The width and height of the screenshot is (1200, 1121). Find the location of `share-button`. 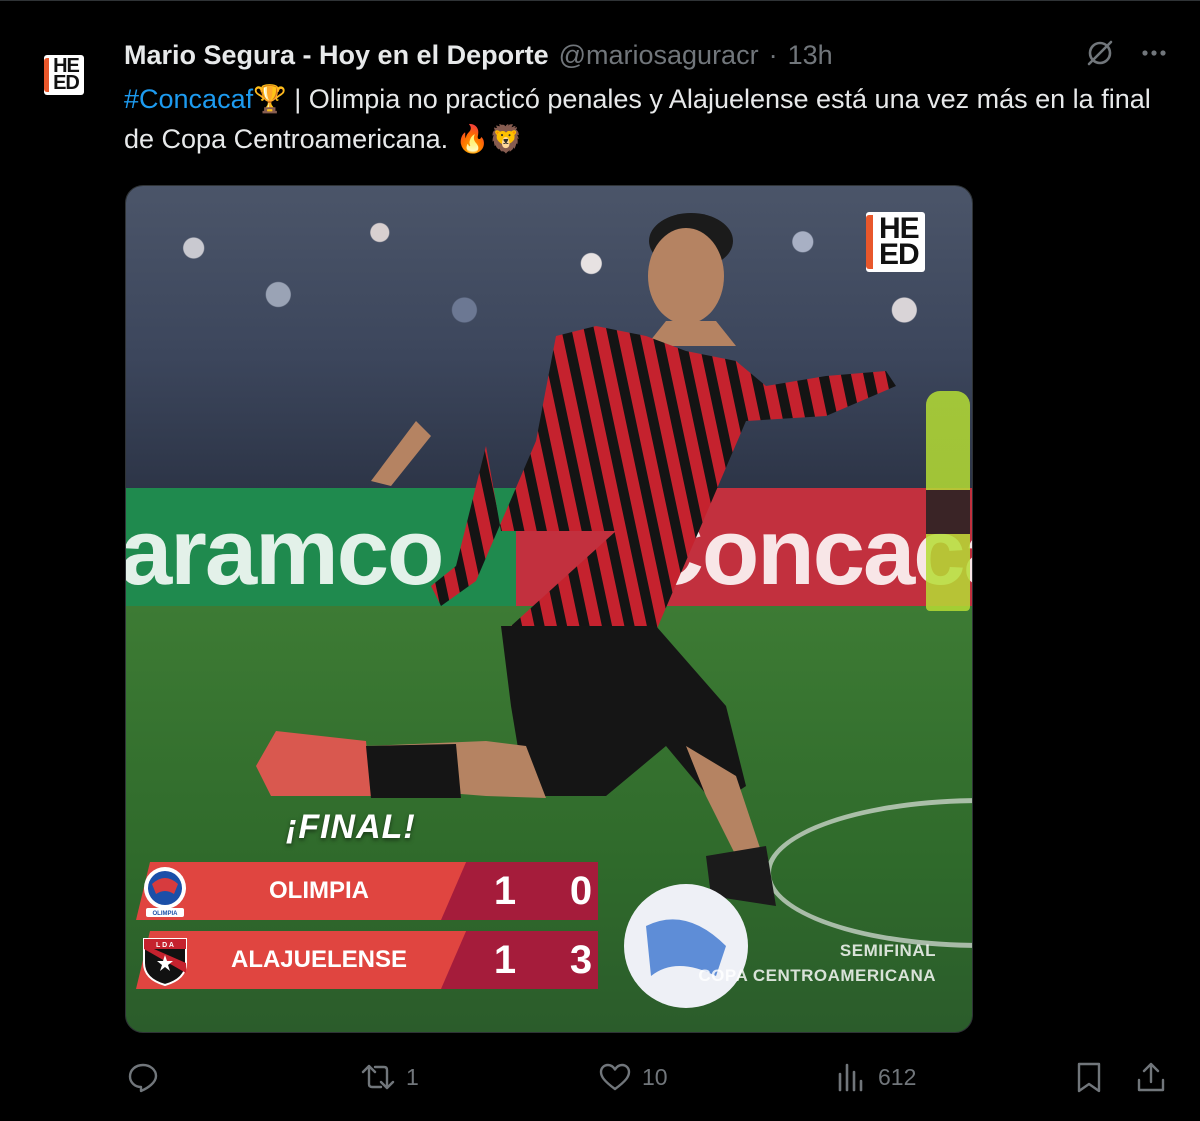

share-button is located at coordinates (1151, 1077).